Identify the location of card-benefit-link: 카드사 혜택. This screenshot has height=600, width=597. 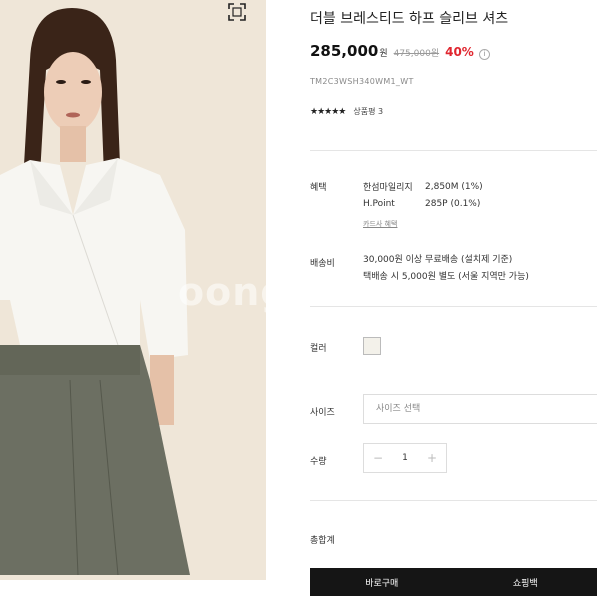
(380, 224).